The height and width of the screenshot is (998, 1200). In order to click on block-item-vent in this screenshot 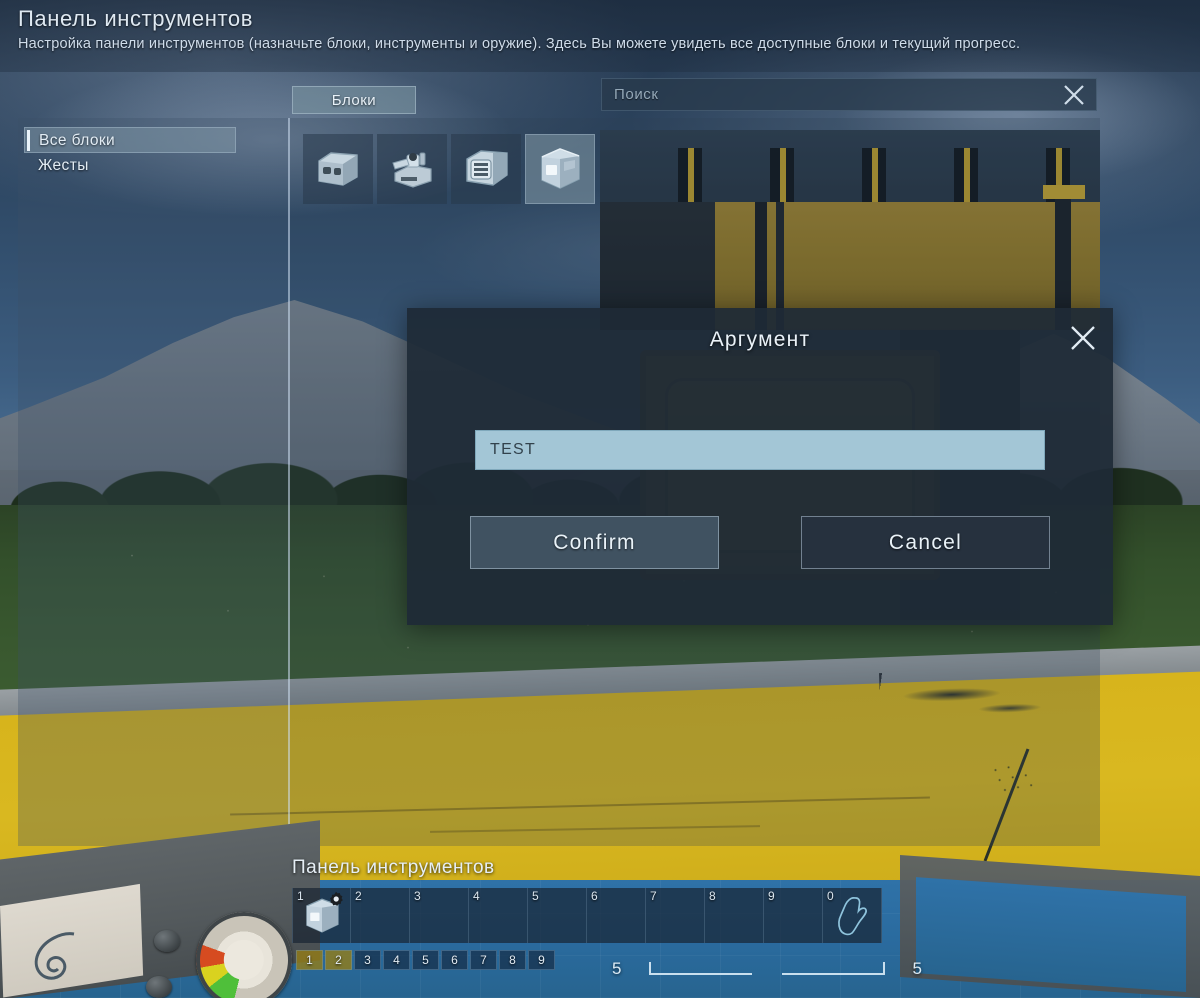, I will do `click(486, 169)`.